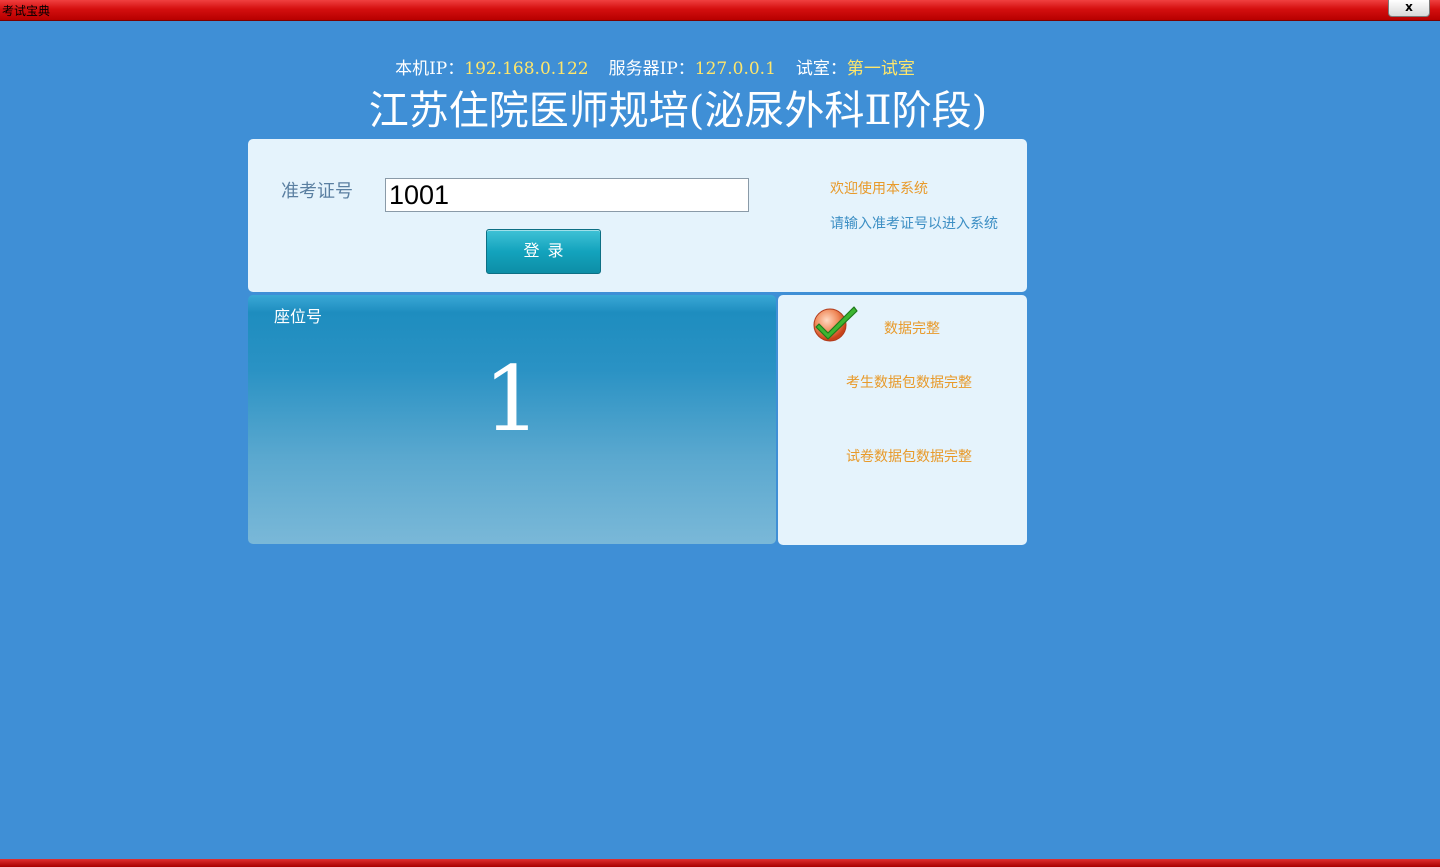 The height and width of the screenshot is (867, 1440). I want to click on login-button: 登录, so click(543, 251).